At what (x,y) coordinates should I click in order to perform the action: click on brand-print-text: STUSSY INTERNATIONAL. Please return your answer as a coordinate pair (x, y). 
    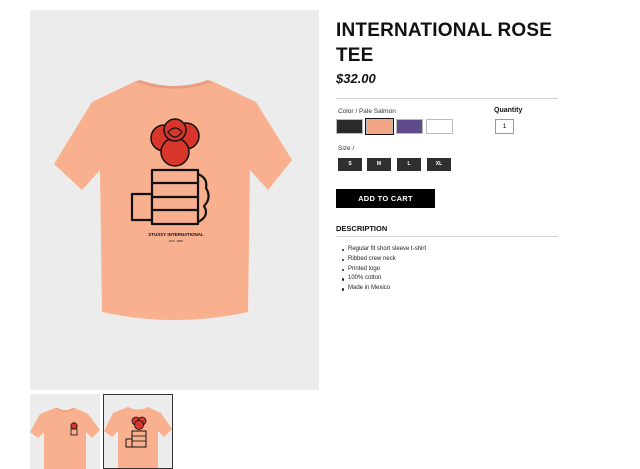
    Looking at the image, I should click on (176, 234).